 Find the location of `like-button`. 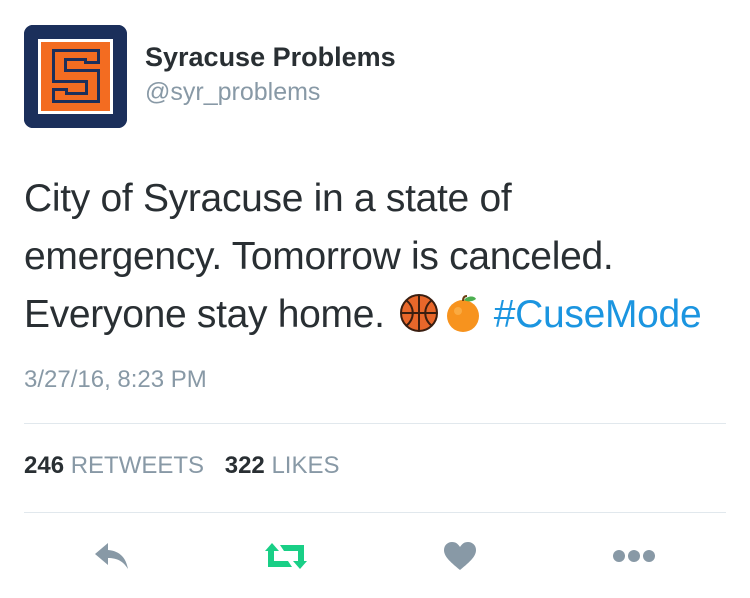

like-button is located at coordinates (460, 556).